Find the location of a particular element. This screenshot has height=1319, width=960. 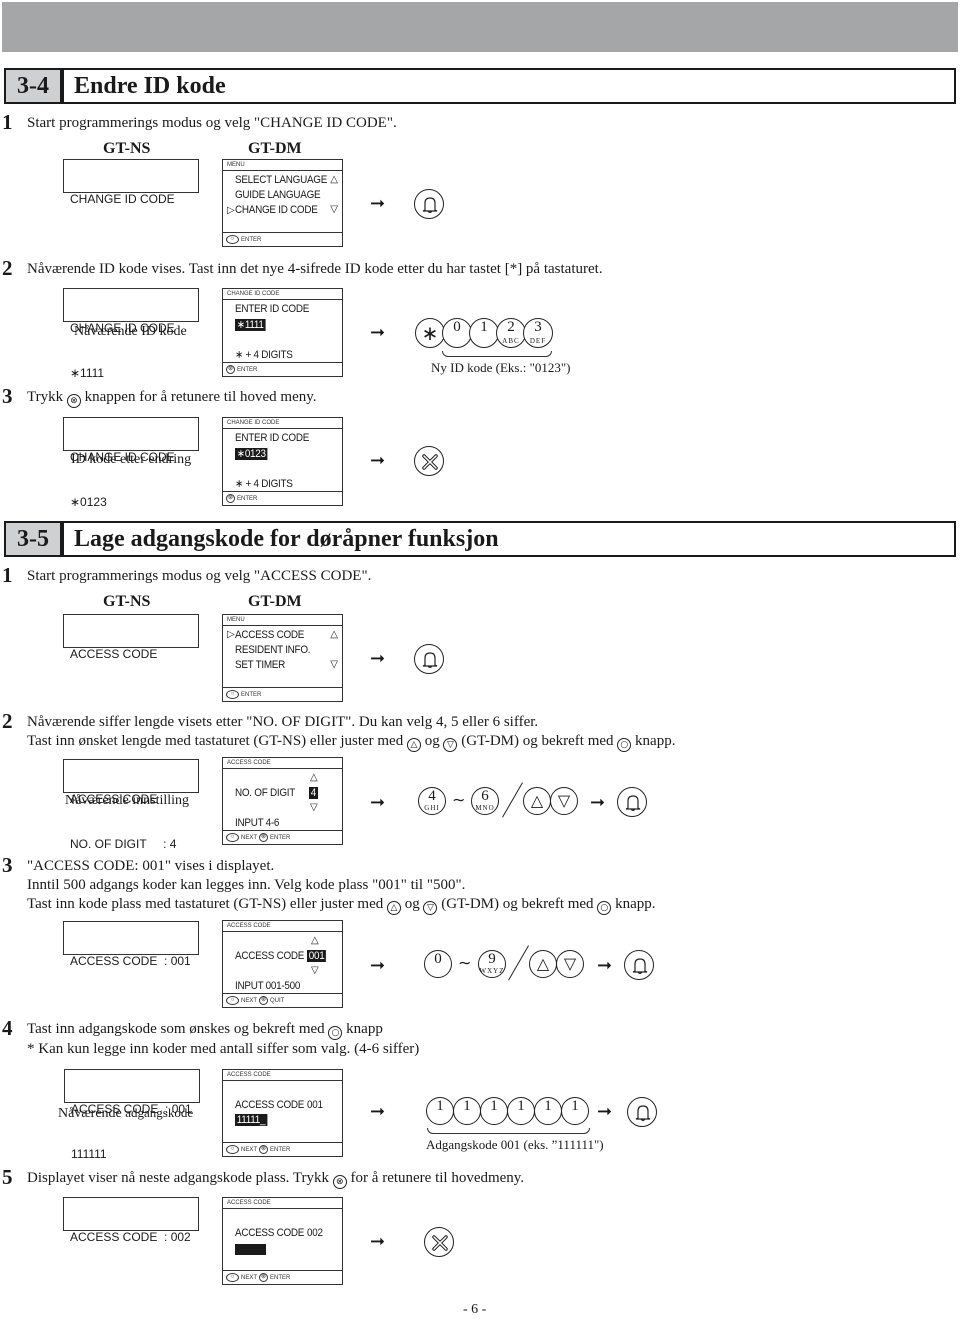

key-star: ∗ is located at coordinates (430, 333).